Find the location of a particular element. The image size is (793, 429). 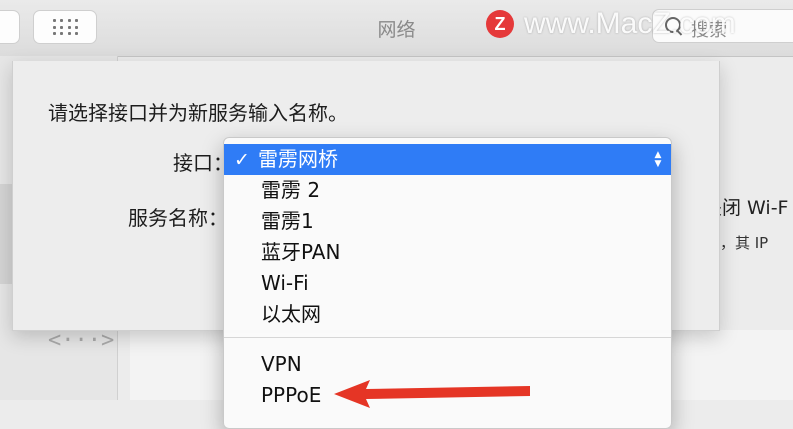

ethernet-icon: <···> is located at coordinates (81, 340).